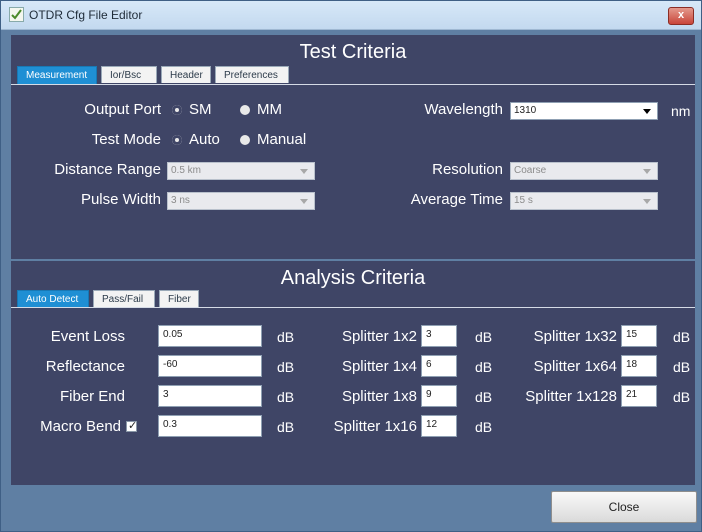 This screenshot has height=532, width=702. What do you see at coordinates (484, 427) in the screenshot?
I see `splitter-1x16-unit: dB` at bounding box center [484, 427].